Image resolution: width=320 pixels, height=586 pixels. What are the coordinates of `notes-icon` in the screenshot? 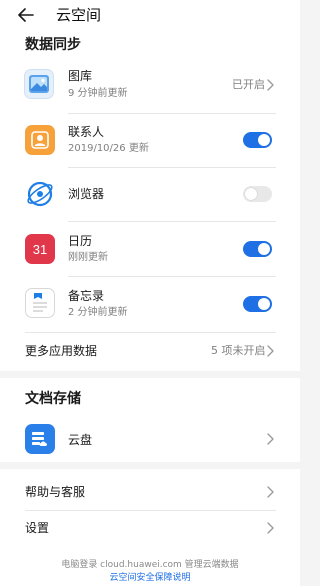 It's located at (40, 303).